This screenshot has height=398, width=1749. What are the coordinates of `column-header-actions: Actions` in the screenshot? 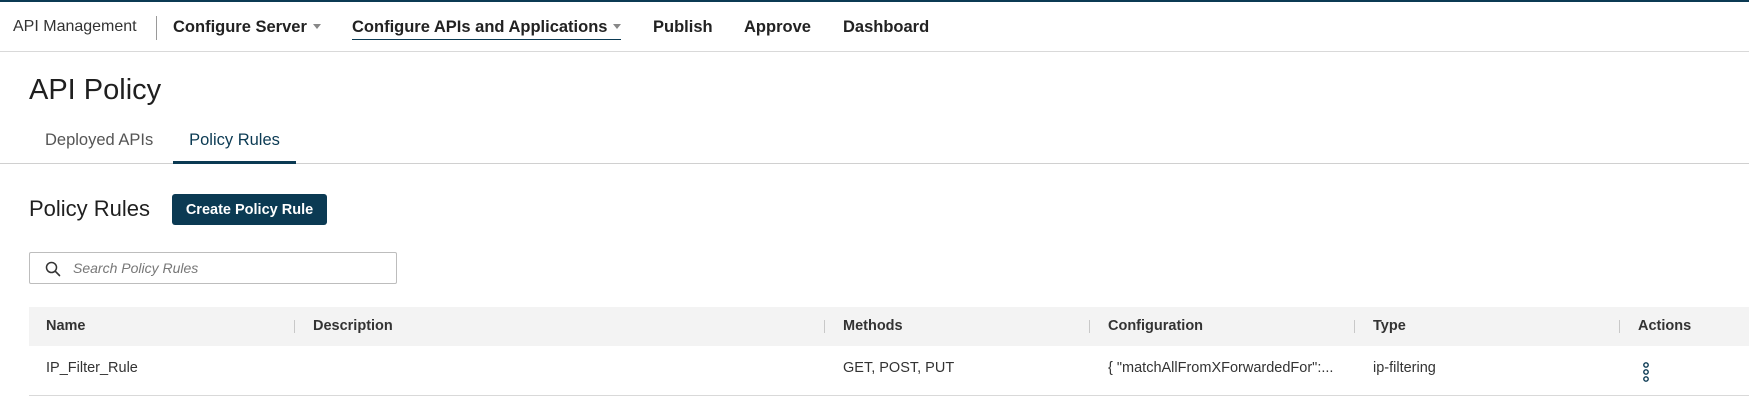 It's located at (1665, 326).